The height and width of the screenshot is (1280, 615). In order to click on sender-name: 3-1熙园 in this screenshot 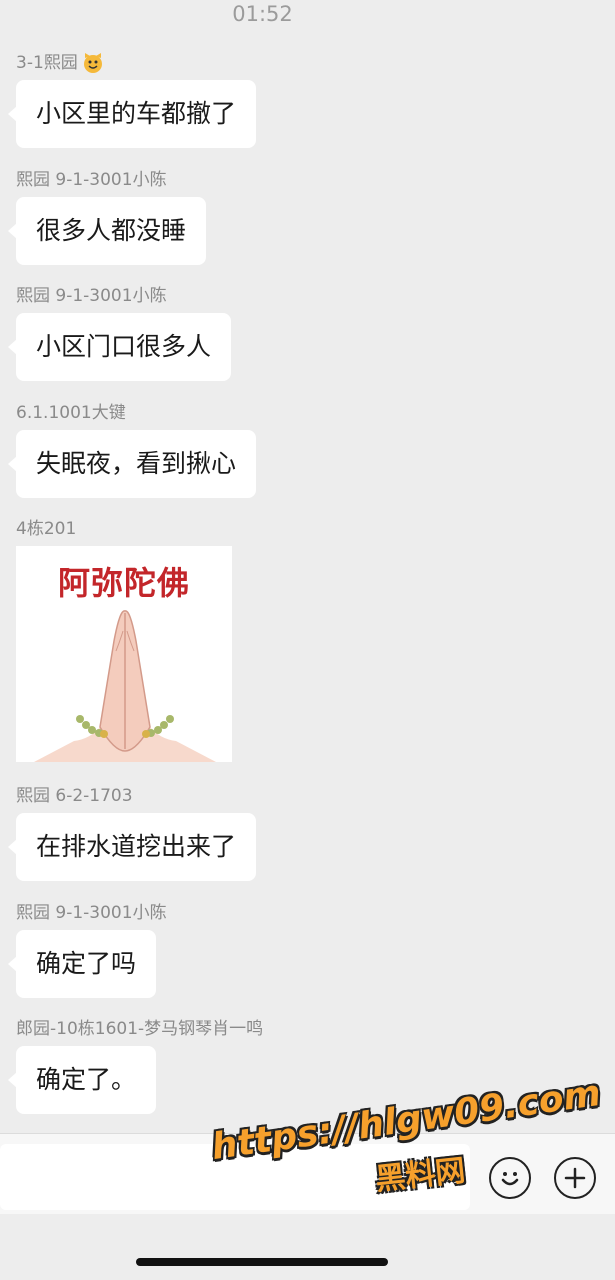, I will do `click(47, 63)`.